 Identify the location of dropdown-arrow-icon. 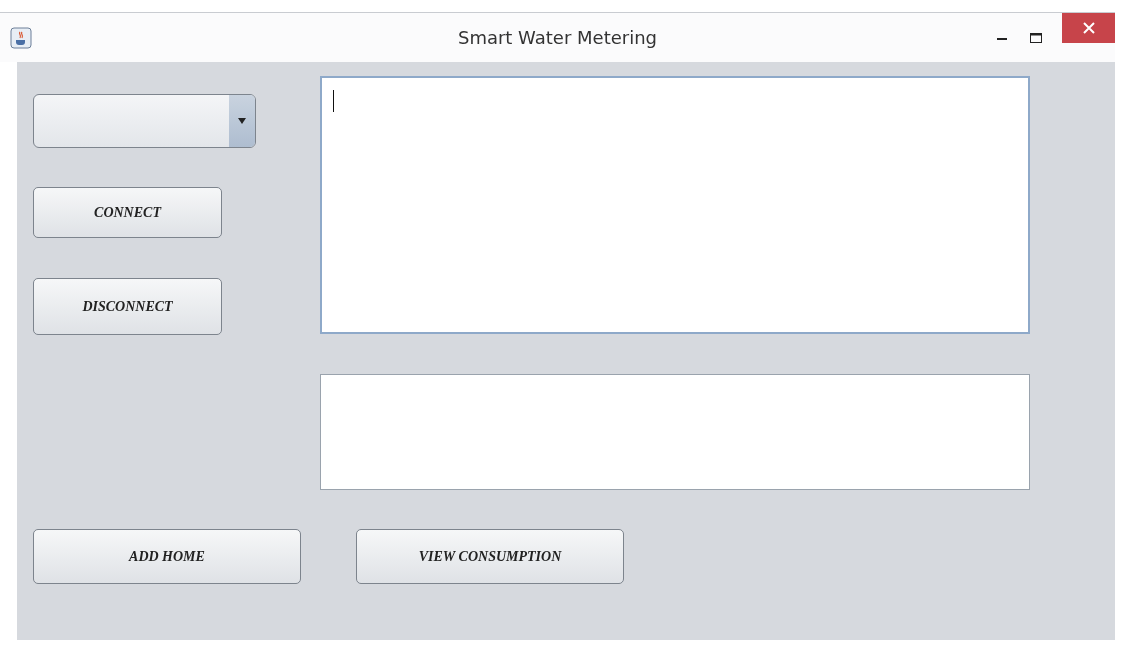
(242, 121).